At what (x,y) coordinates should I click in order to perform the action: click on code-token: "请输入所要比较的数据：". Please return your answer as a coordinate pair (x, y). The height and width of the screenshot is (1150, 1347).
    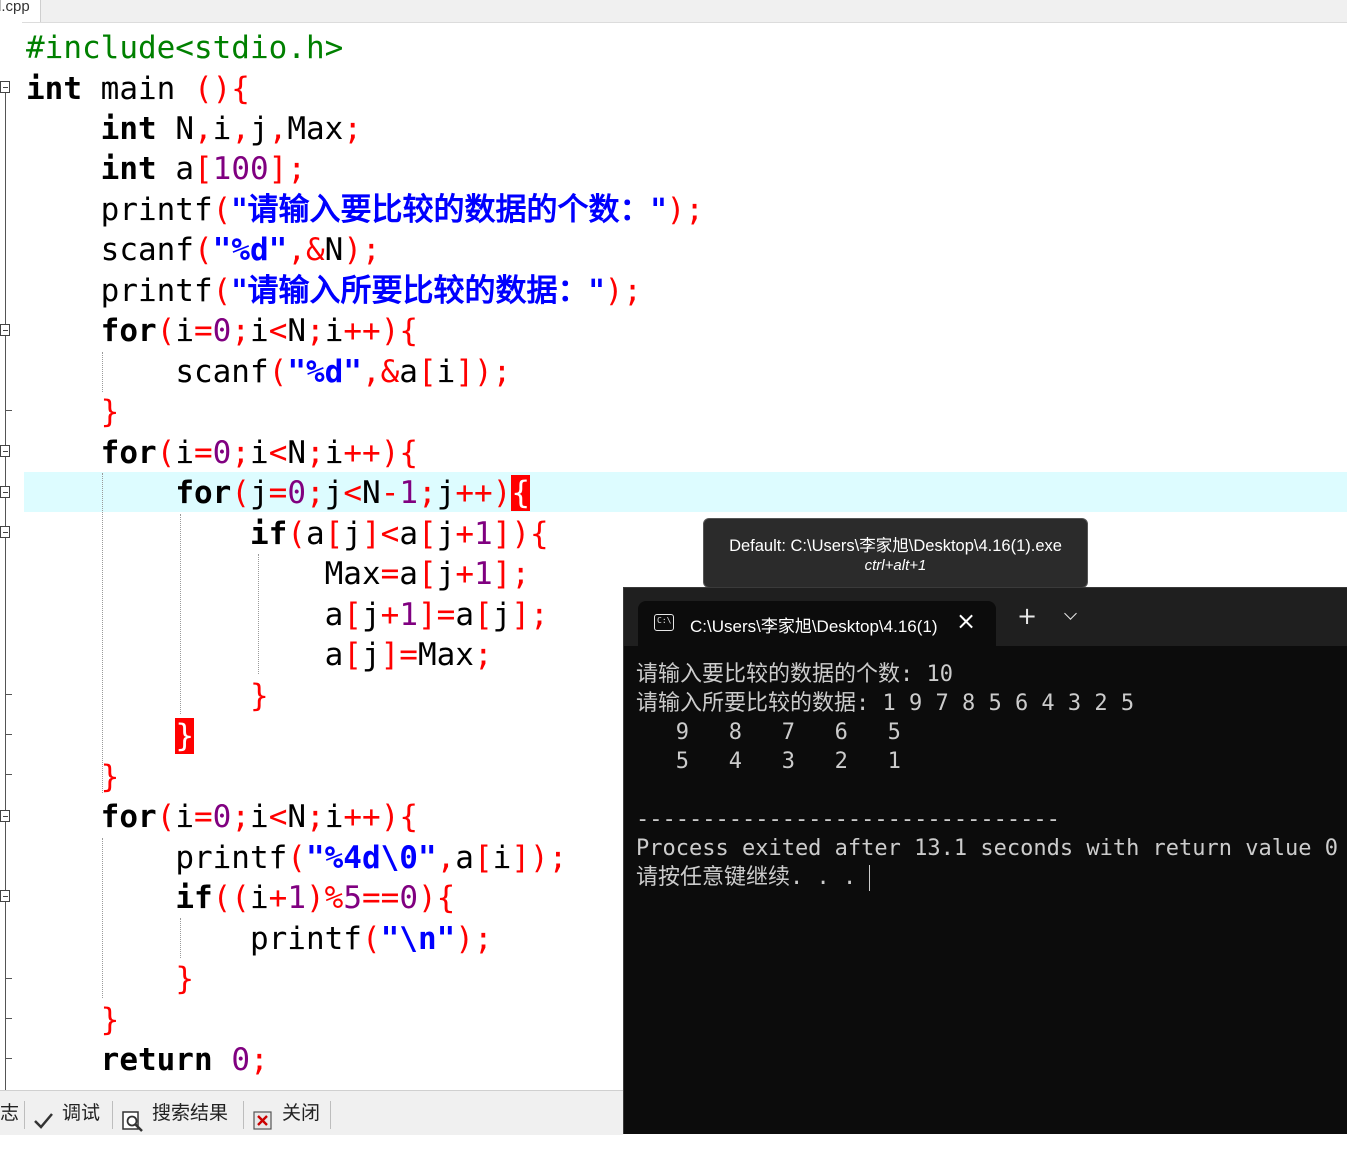
    Looking at the image, I should click on (418, 291).